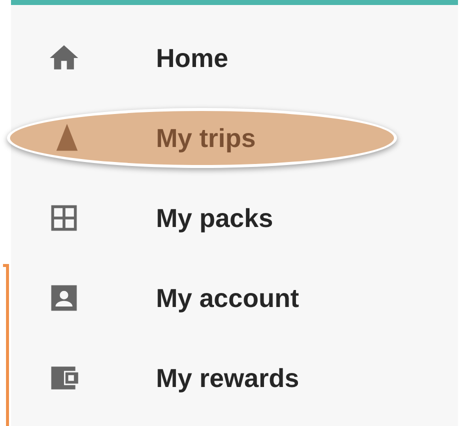  Describe the element at coordinates (155, 378) in the screenshot. I see `menu-item: My rewards` at that location.